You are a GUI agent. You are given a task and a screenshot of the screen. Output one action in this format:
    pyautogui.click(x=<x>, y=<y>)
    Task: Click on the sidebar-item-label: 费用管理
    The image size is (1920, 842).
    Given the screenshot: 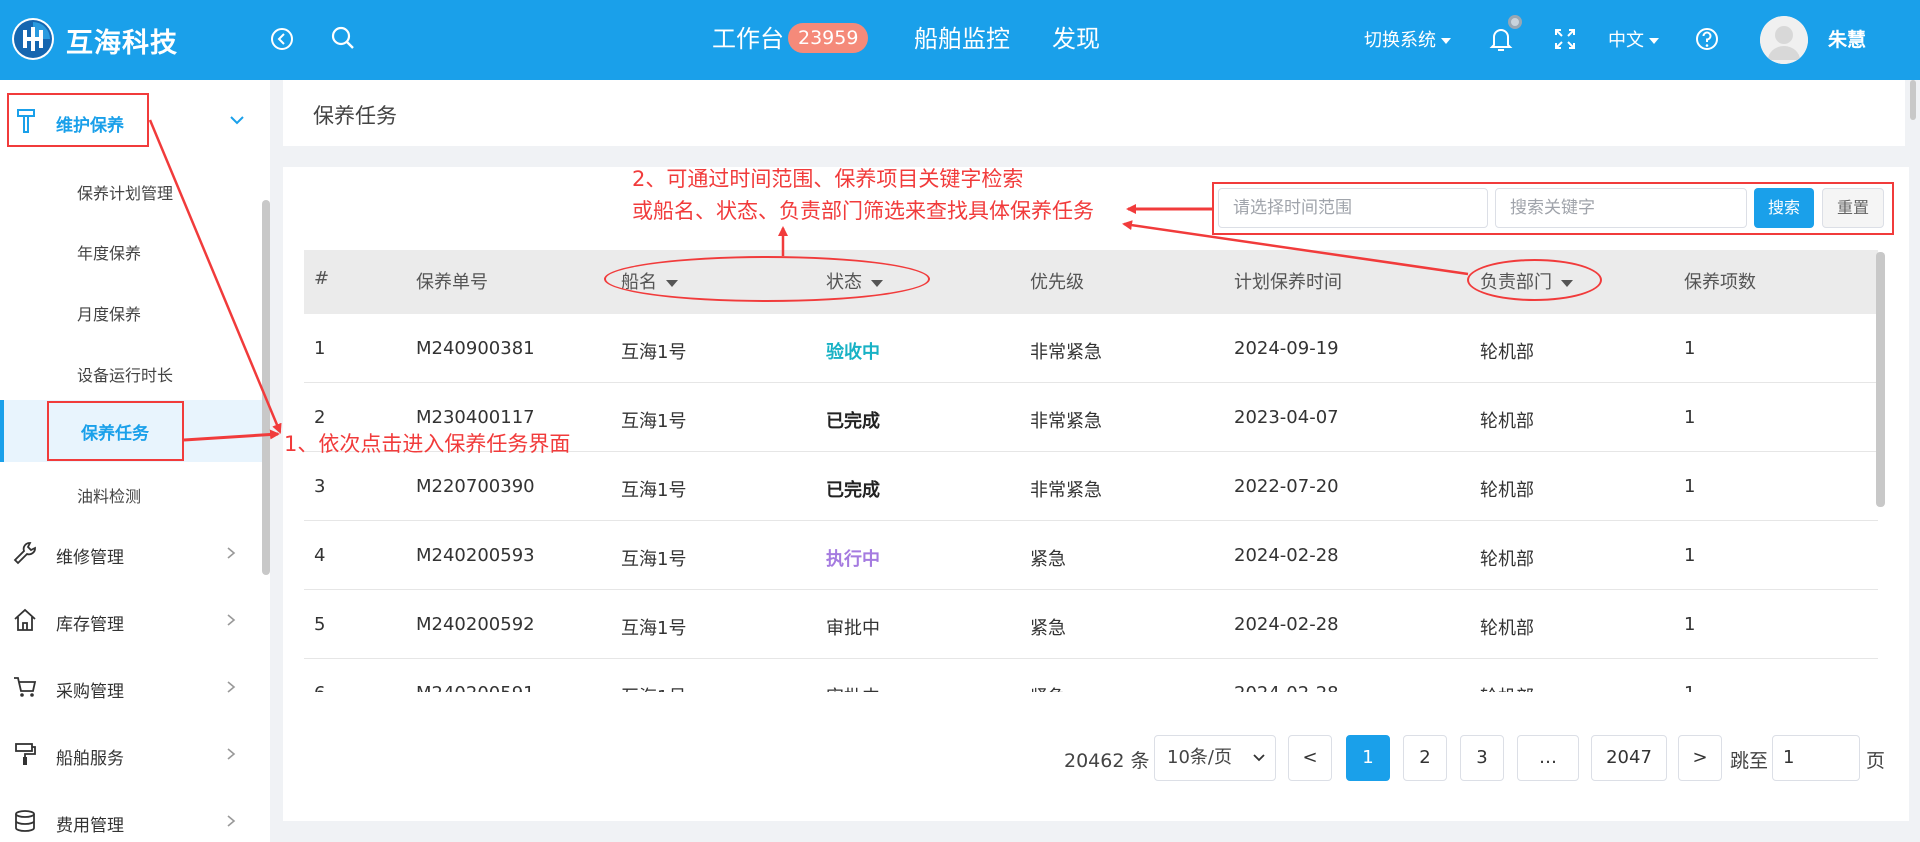 What is the action you would take?
    pyautogui.click(x=90, y=826)
    